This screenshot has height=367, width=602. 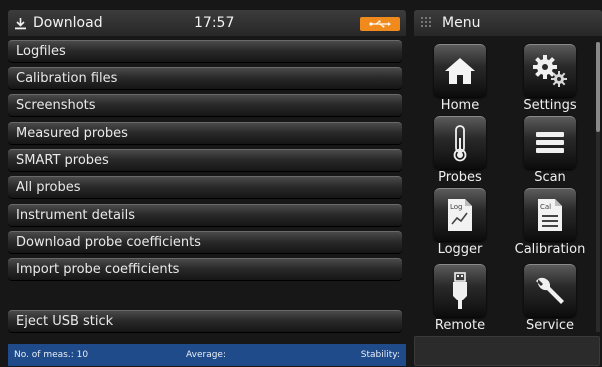 I want to click on menu-title: Menu, so click(x=461, y=23).